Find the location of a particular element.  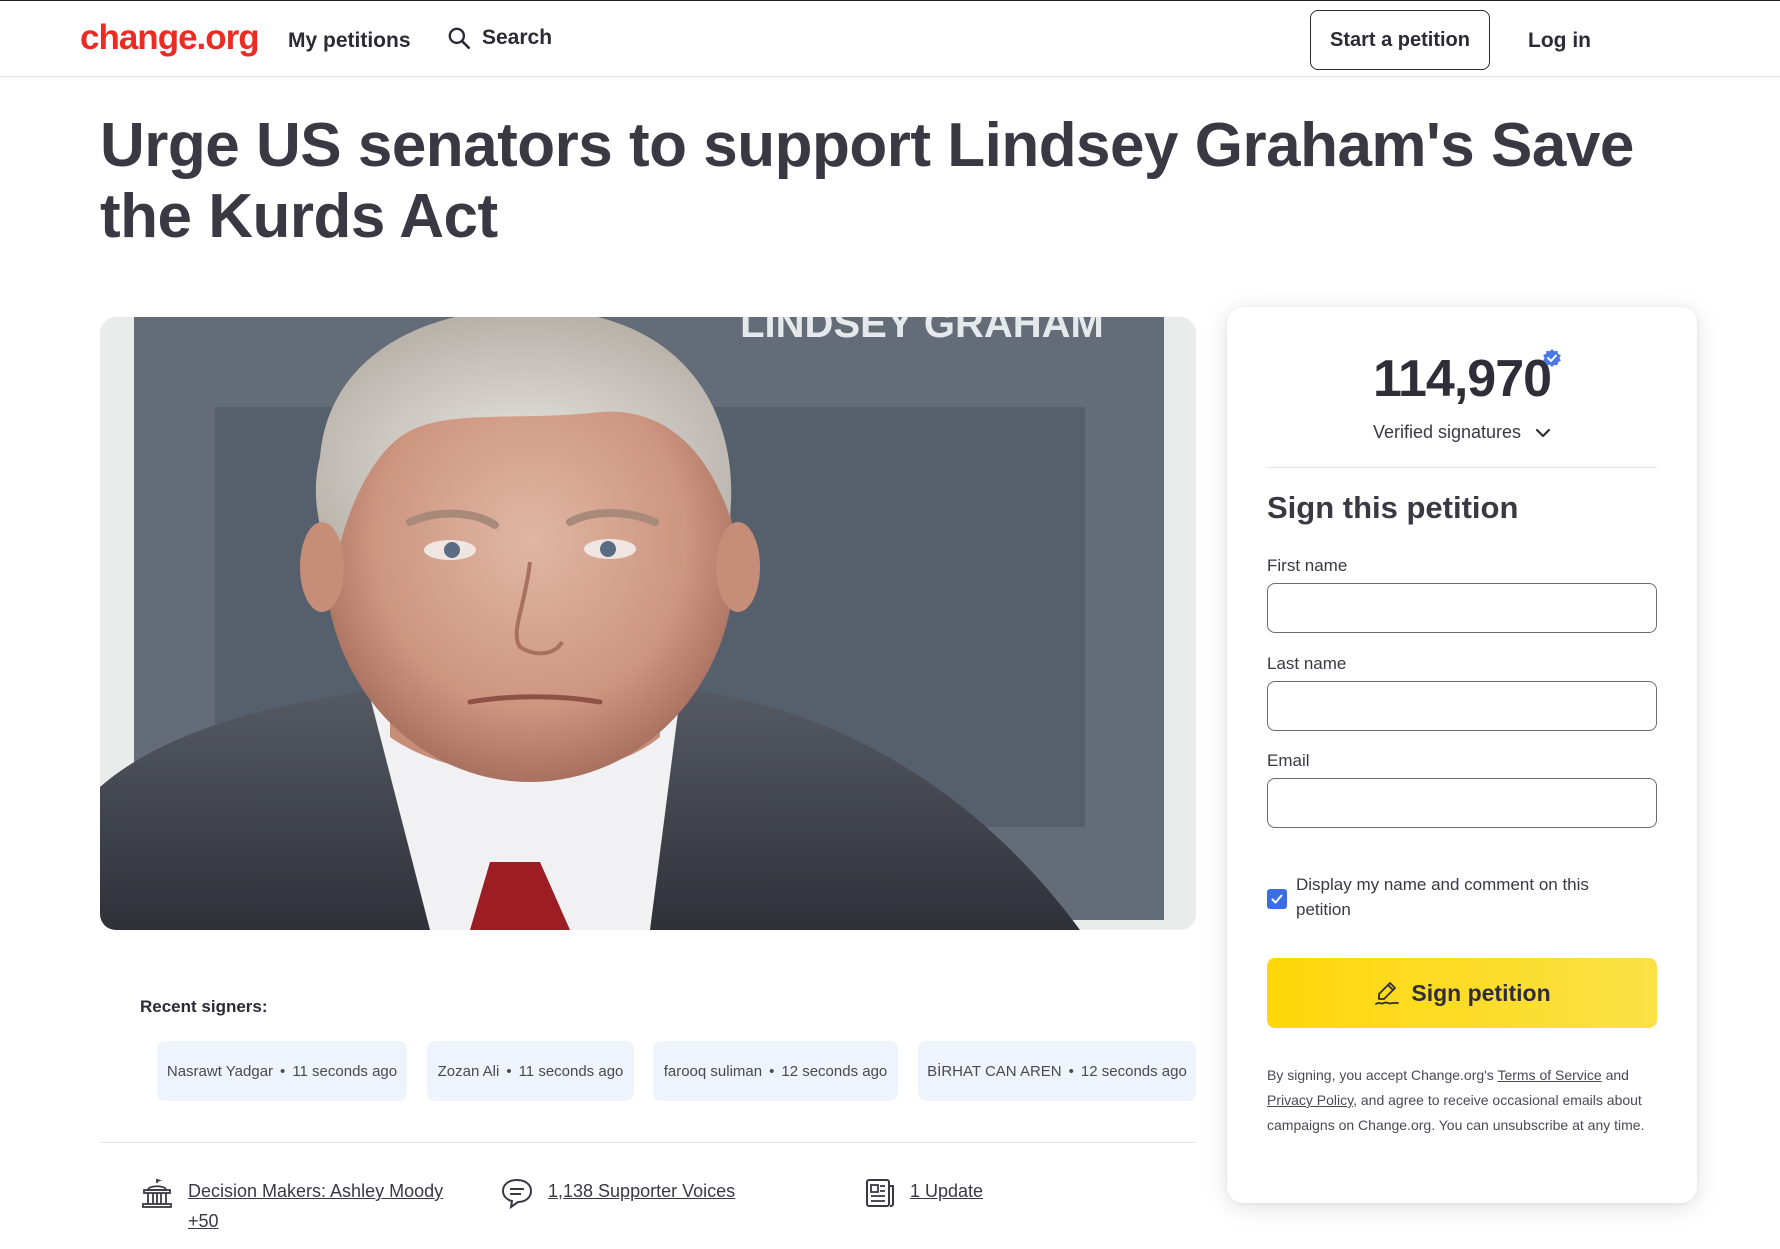

signer-name: Zozan Ali is located at coordinates (468, 1071).